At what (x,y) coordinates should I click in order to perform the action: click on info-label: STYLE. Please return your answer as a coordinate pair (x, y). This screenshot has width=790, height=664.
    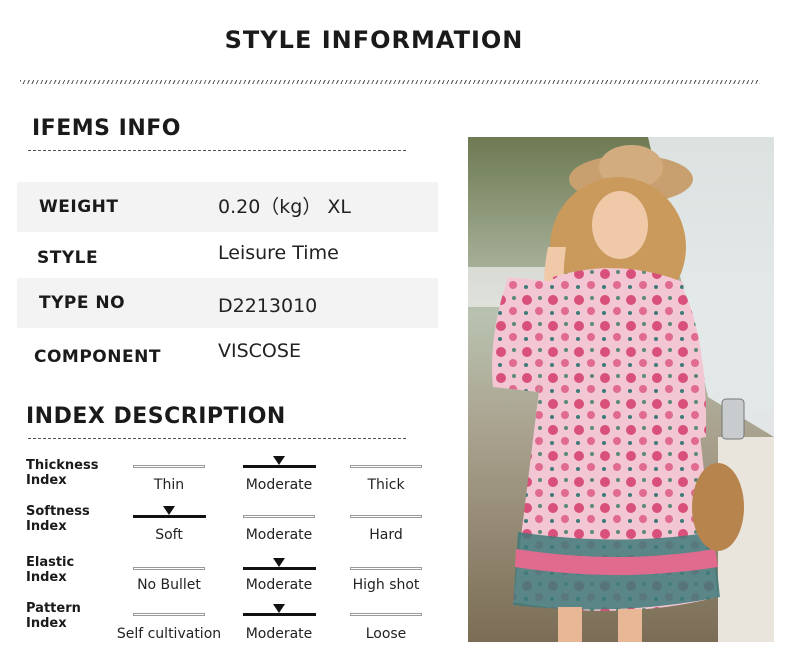
    Looking at the image, I should click on (68, 258).